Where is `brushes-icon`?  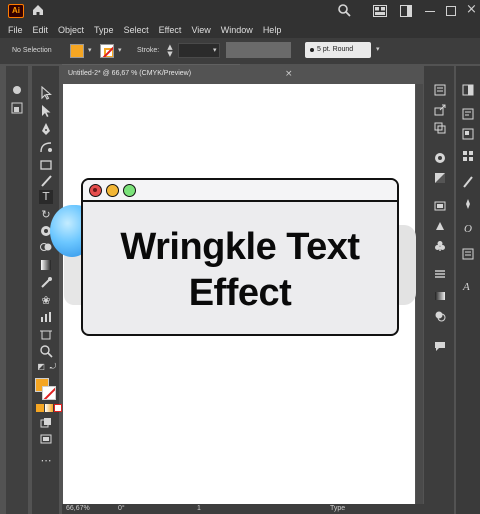
brushes-icon is located at coordinates (440, 226).